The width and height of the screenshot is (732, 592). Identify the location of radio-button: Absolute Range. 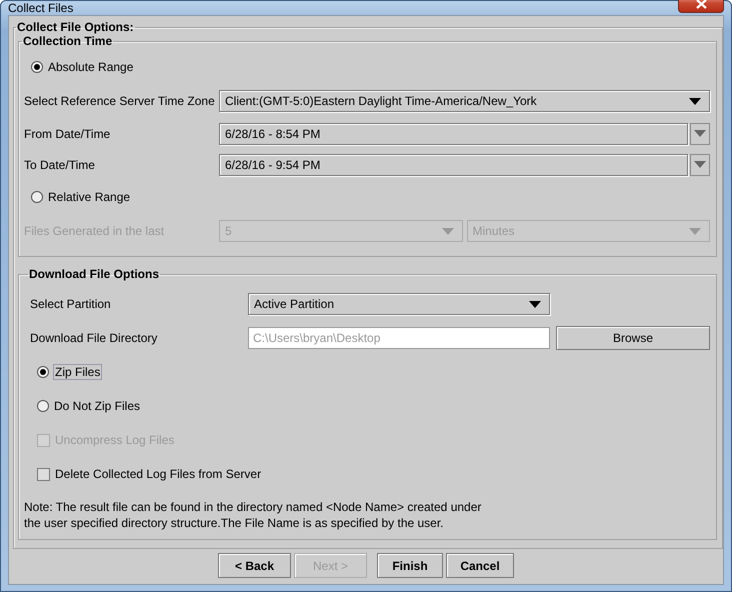
(82, 67).